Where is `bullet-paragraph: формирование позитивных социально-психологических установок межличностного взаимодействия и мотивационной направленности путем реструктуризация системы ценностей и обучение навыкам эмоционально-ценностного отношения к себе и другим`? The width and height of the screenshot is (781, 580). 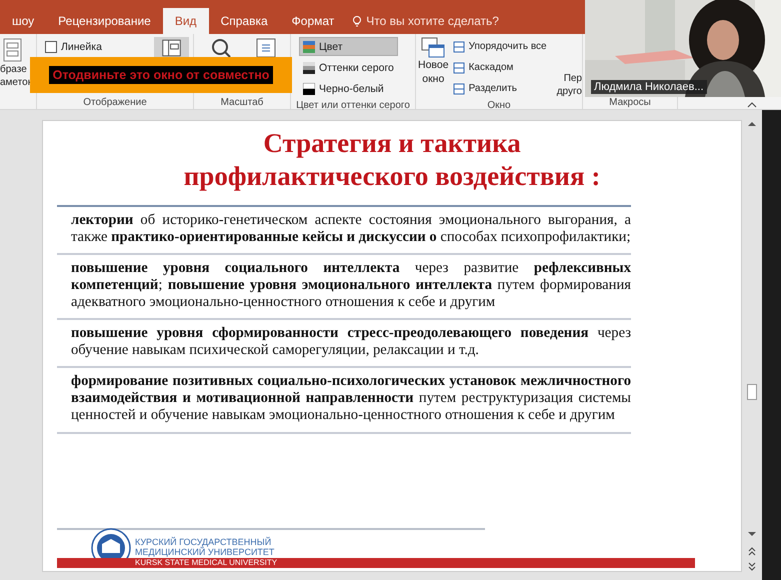
bullet-paragraph: формирование позитивных социально-психологических установок межличностного взаимодействия и мотивационной направленности путем реструктуризация системы ценностей и обучение навыкам эмоционально-ценностного отношения к себе и другим is located at coordinates (344, 401).